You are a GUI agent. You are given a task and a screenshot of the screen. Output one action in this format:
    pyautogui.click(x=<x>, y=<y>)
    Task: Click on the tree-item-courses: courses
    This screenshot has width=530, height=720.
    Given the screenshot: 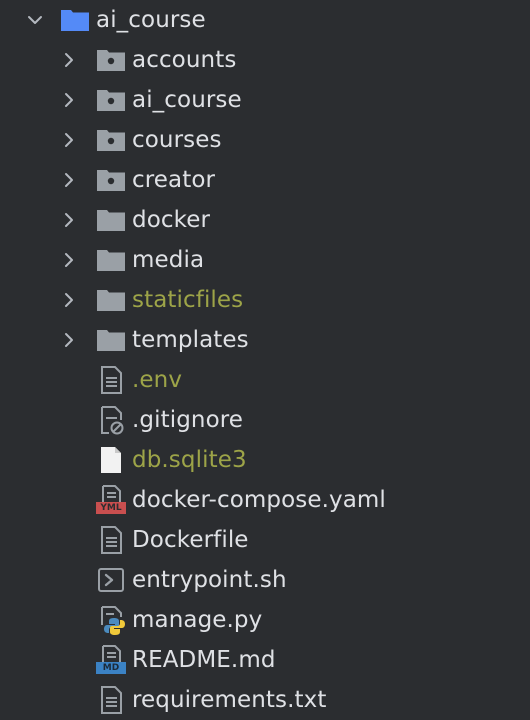 What is the action you would take?
    pyautogui.click(x=265, y=140)
    